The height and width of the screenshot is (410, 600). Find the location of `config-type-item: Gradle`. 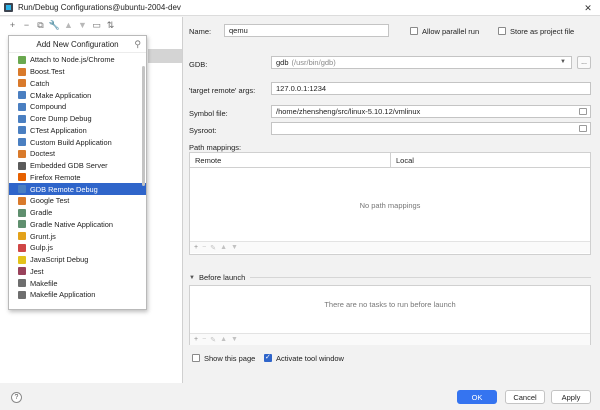

config-type-item: Gradle is located at coordinates (77, 213).